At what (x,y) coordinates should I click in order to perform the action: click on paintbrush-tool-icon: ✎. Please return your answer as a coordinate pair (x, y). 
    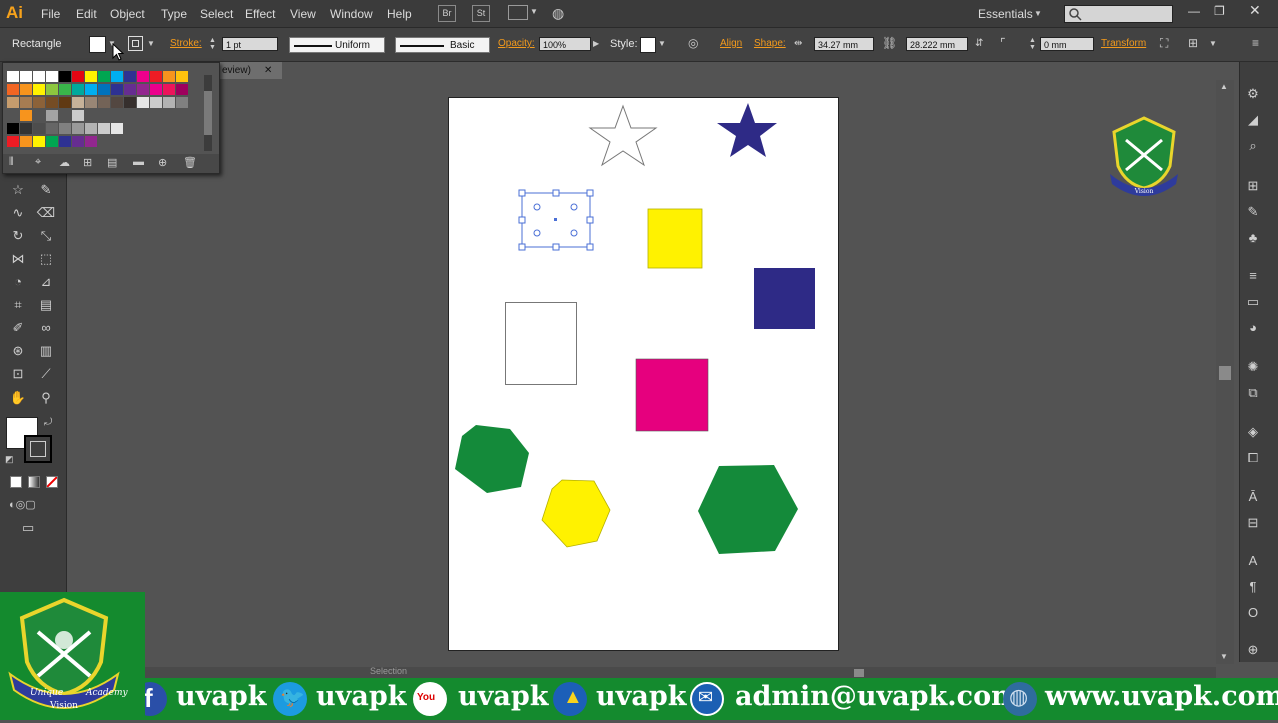
    Looking at the image, I should click on (46, 190).